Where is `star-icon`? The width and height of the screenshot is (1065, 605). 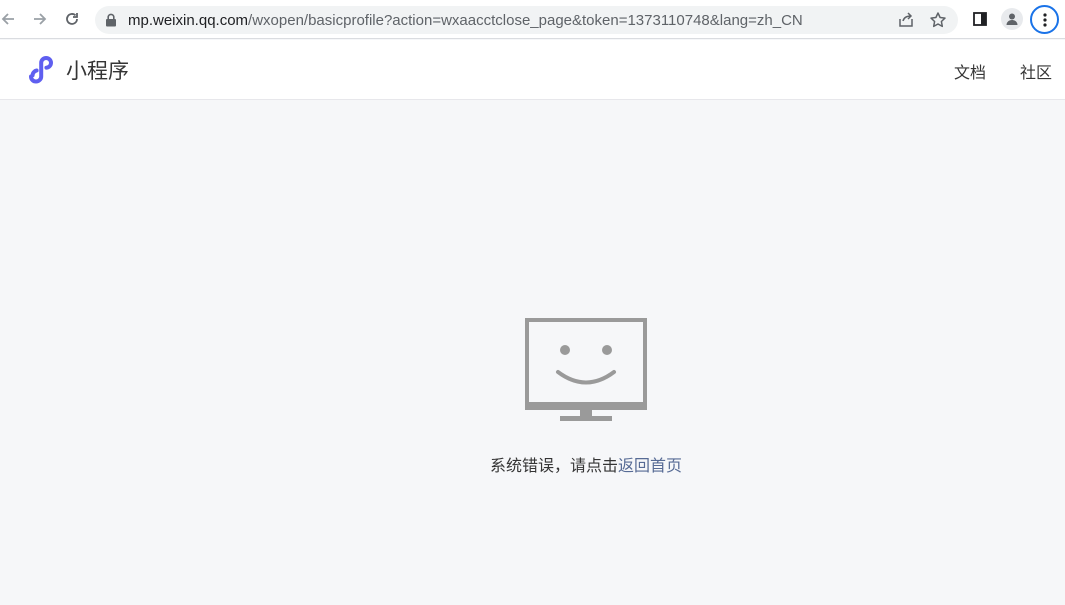
star-icon is located at coordinates (938, 20).